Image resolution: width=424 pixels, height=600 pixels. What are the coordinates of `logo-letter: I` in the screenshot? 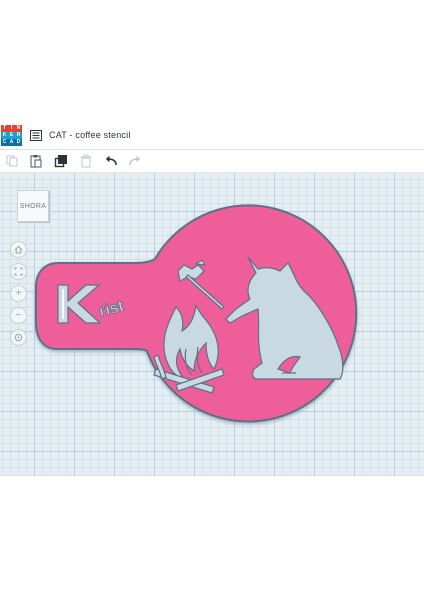 It's located at (11, 128).